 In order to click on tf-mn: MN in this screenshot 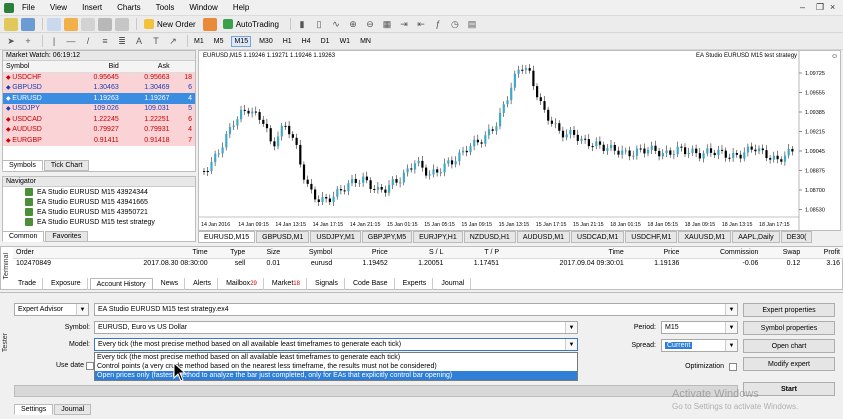, I will do `click(365, 41)`.